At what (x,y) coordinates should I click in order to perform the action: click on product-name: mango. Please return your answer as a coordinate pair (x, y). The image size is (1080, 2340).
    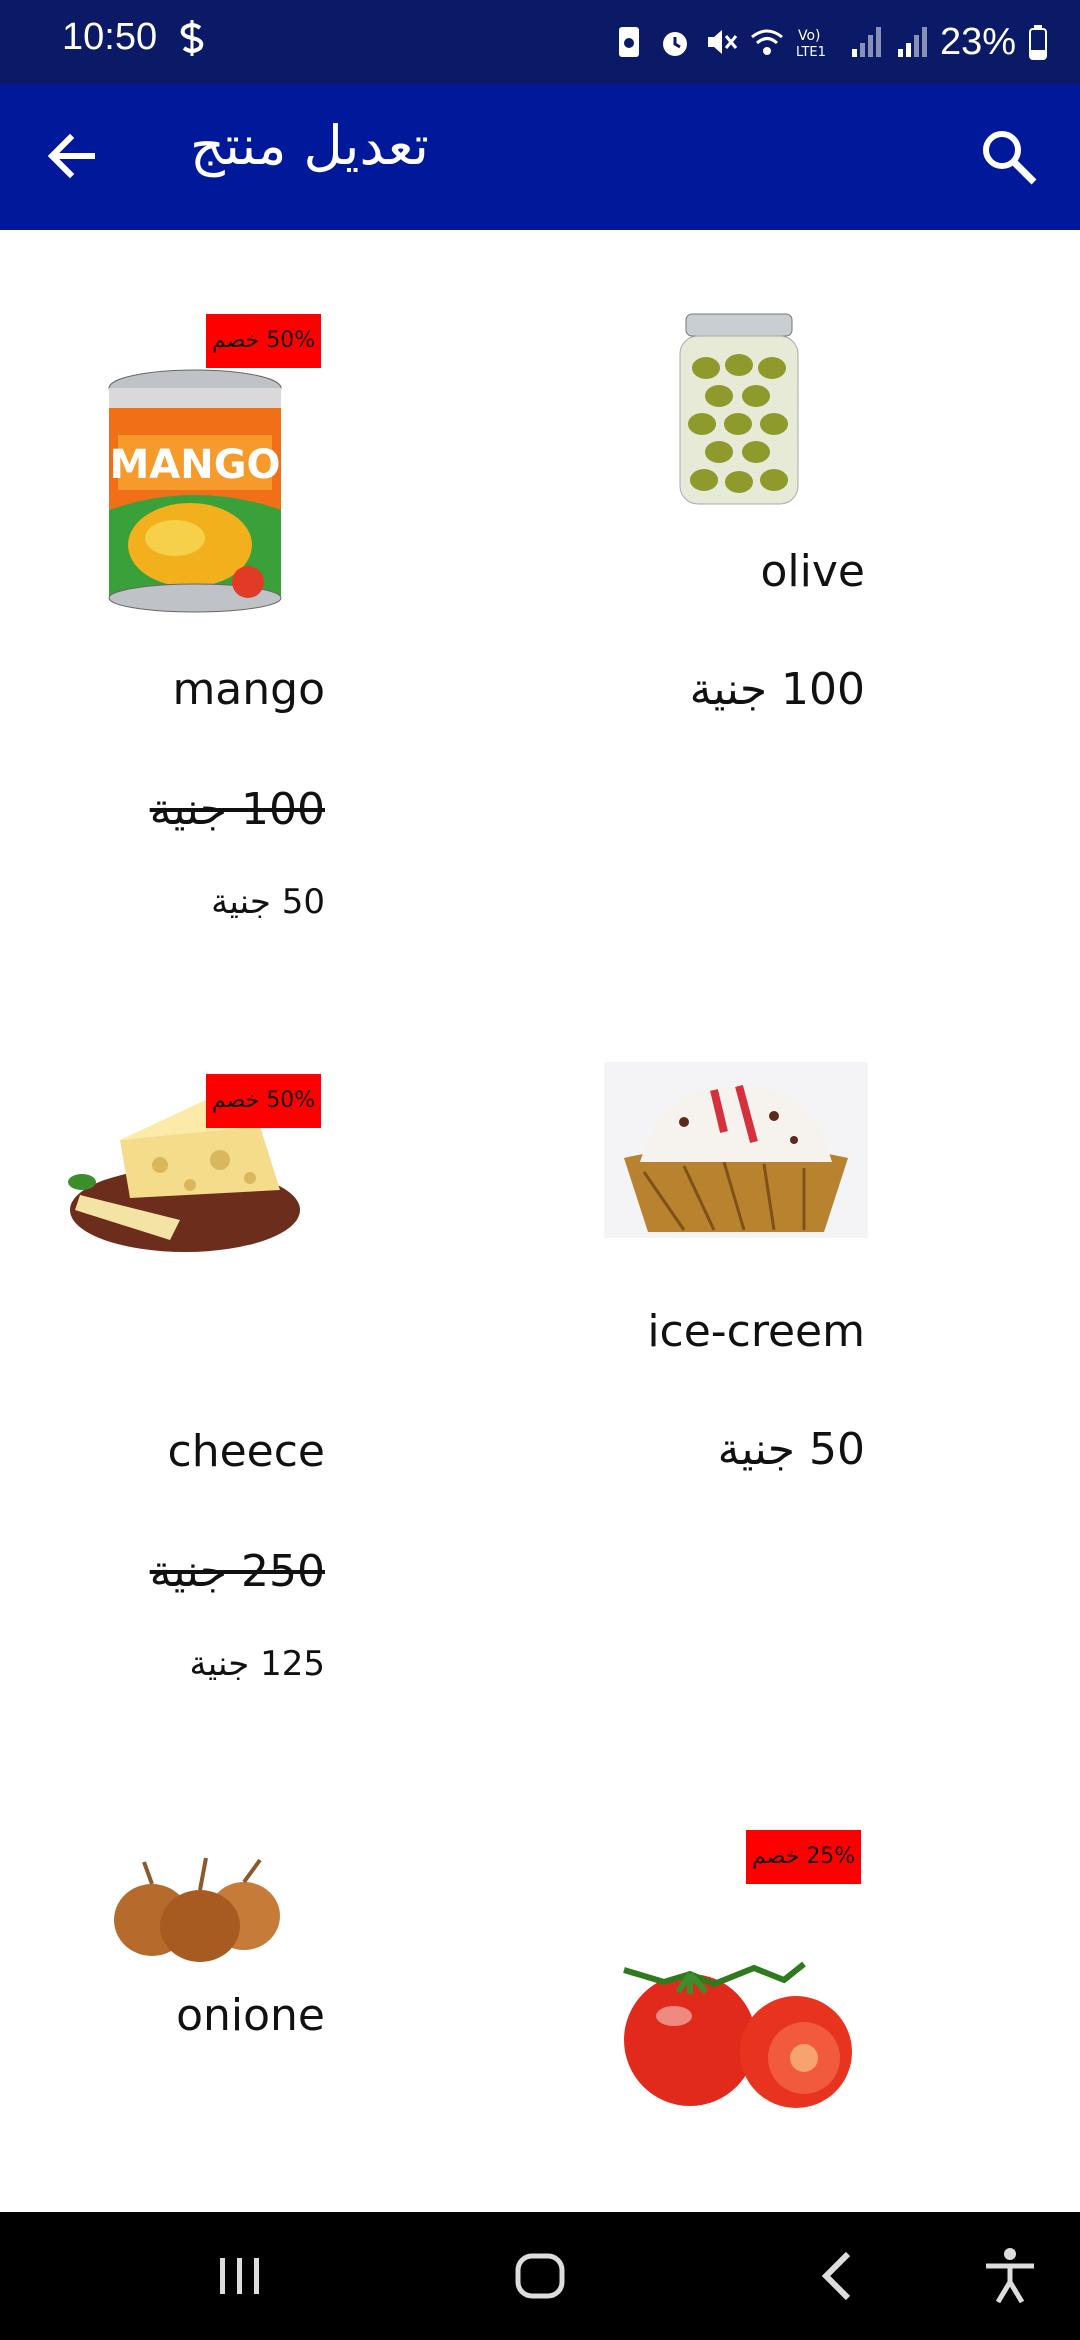
    Looking at the image, I should click on (248, 689).